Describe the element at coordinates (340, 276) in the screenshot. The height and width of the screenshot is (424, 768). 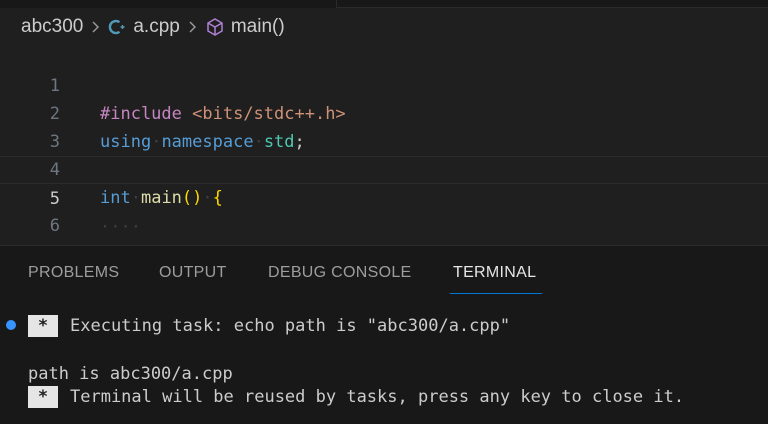
I see `tab-debug-console: DEBUG CONSOLE` at that location.